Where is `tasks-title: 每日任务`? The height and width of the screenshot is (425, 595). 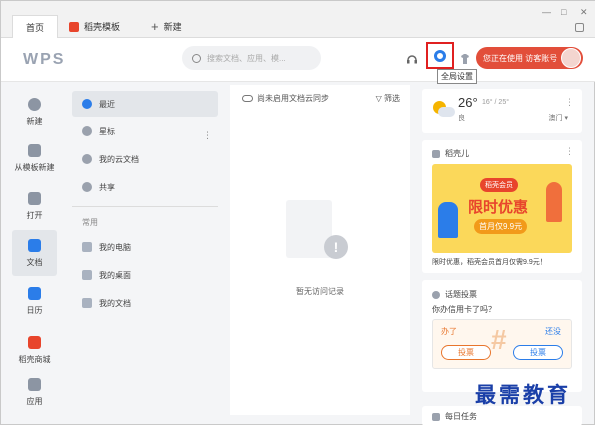
tasks-title: 每日任务 is located at coordinates (454, 416).